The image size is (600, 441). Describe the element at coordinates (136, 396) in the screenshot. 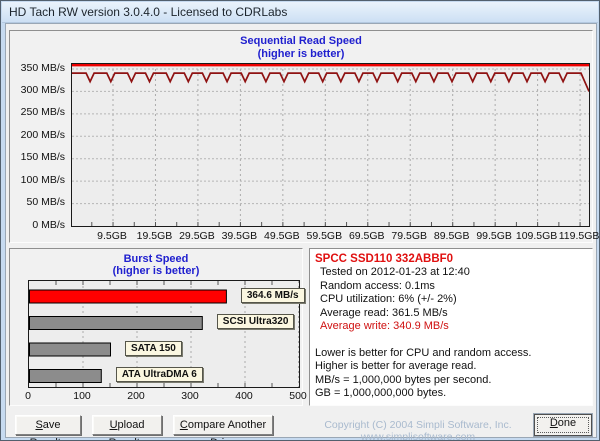

I see `burst-x-tick: 200` at that location.